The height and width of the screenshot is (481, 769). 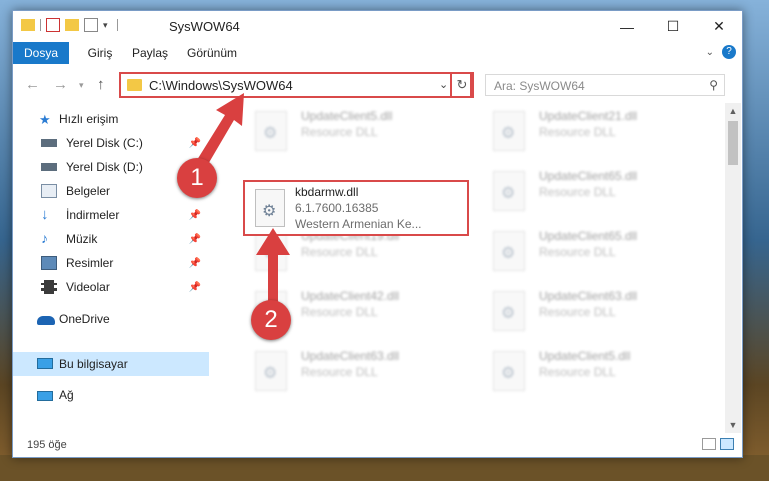 What do you see at coordinates (673, 26) in the screenshot?
I see `maximize-button: ☐` at bounding box center [673, 26].